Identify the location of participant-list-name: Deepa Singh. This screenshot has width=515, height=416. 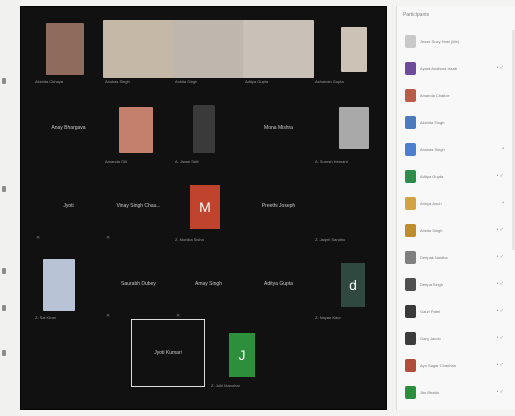
(432, 284).